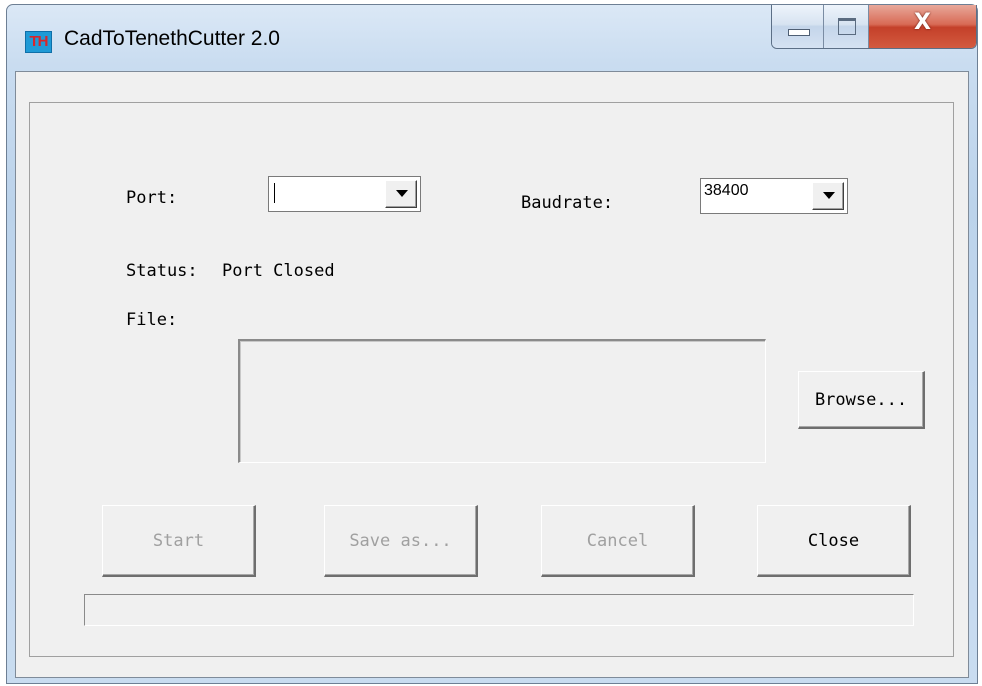  I want to click on file-label: File:, so click(152, 320).